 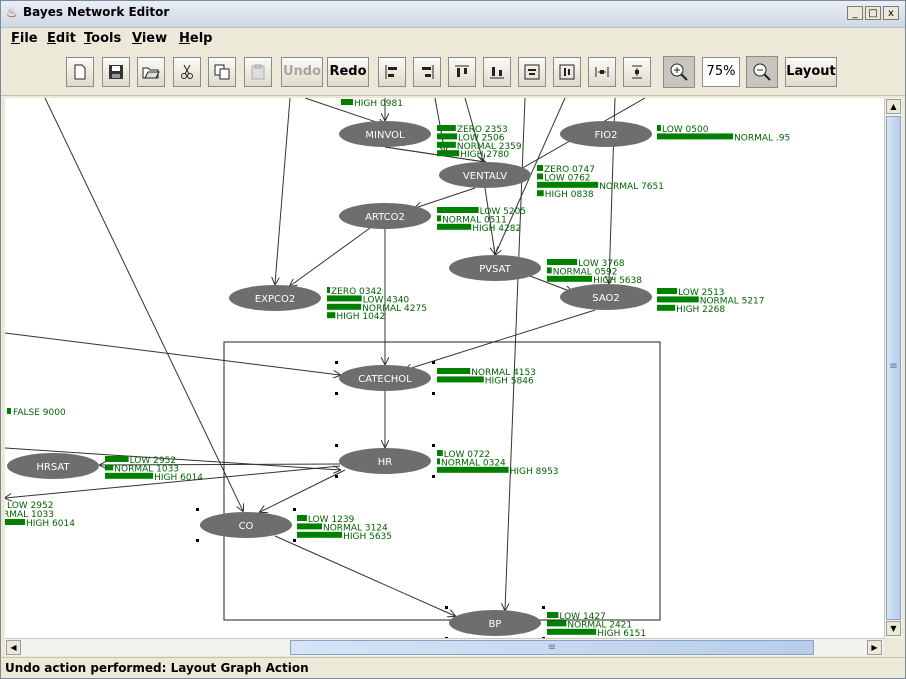 I want to click on center-horizontal-button, so click(x=532, y=72).